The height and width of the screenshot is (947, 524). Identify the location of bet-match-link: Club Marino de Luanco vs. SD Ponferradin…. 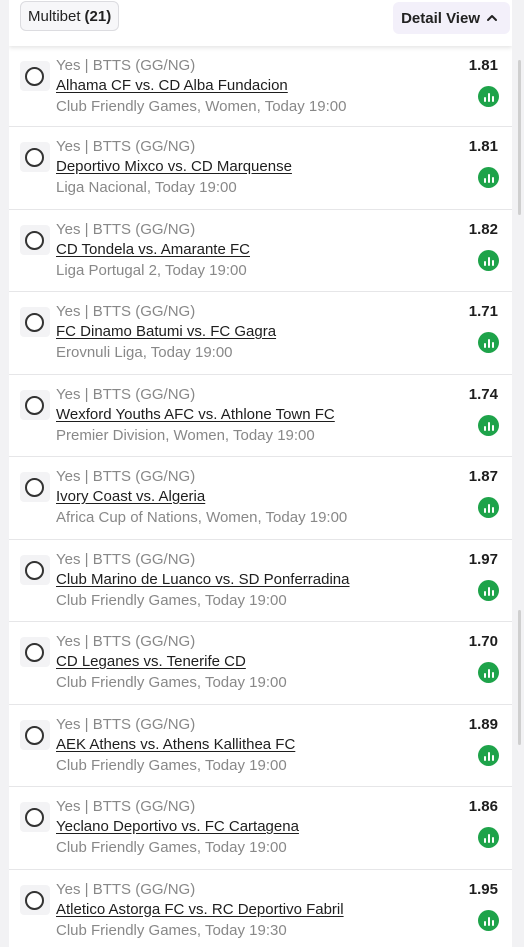
(203, 579).